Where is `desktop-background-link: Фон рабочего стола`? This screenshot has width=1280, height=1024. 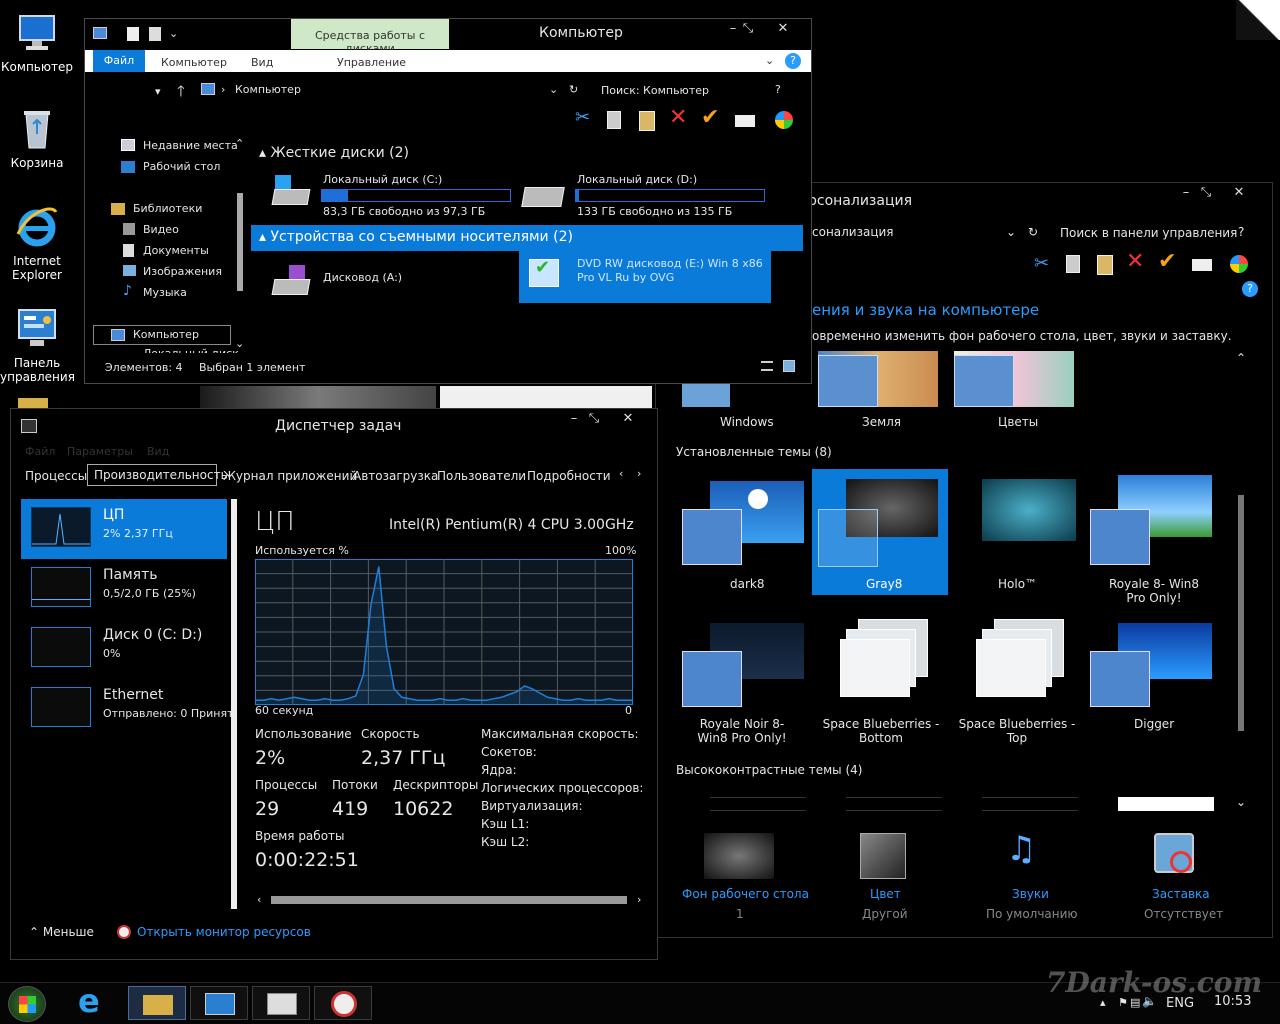
desktop-background-link: Фон рабочего стола is located at coordinates (745, 894).